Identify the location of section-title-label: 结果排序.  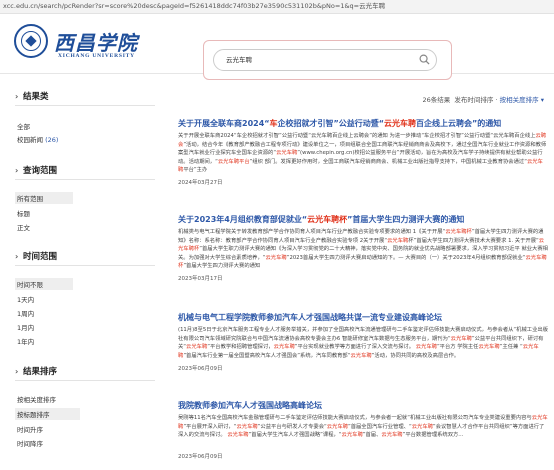
(40, 372).